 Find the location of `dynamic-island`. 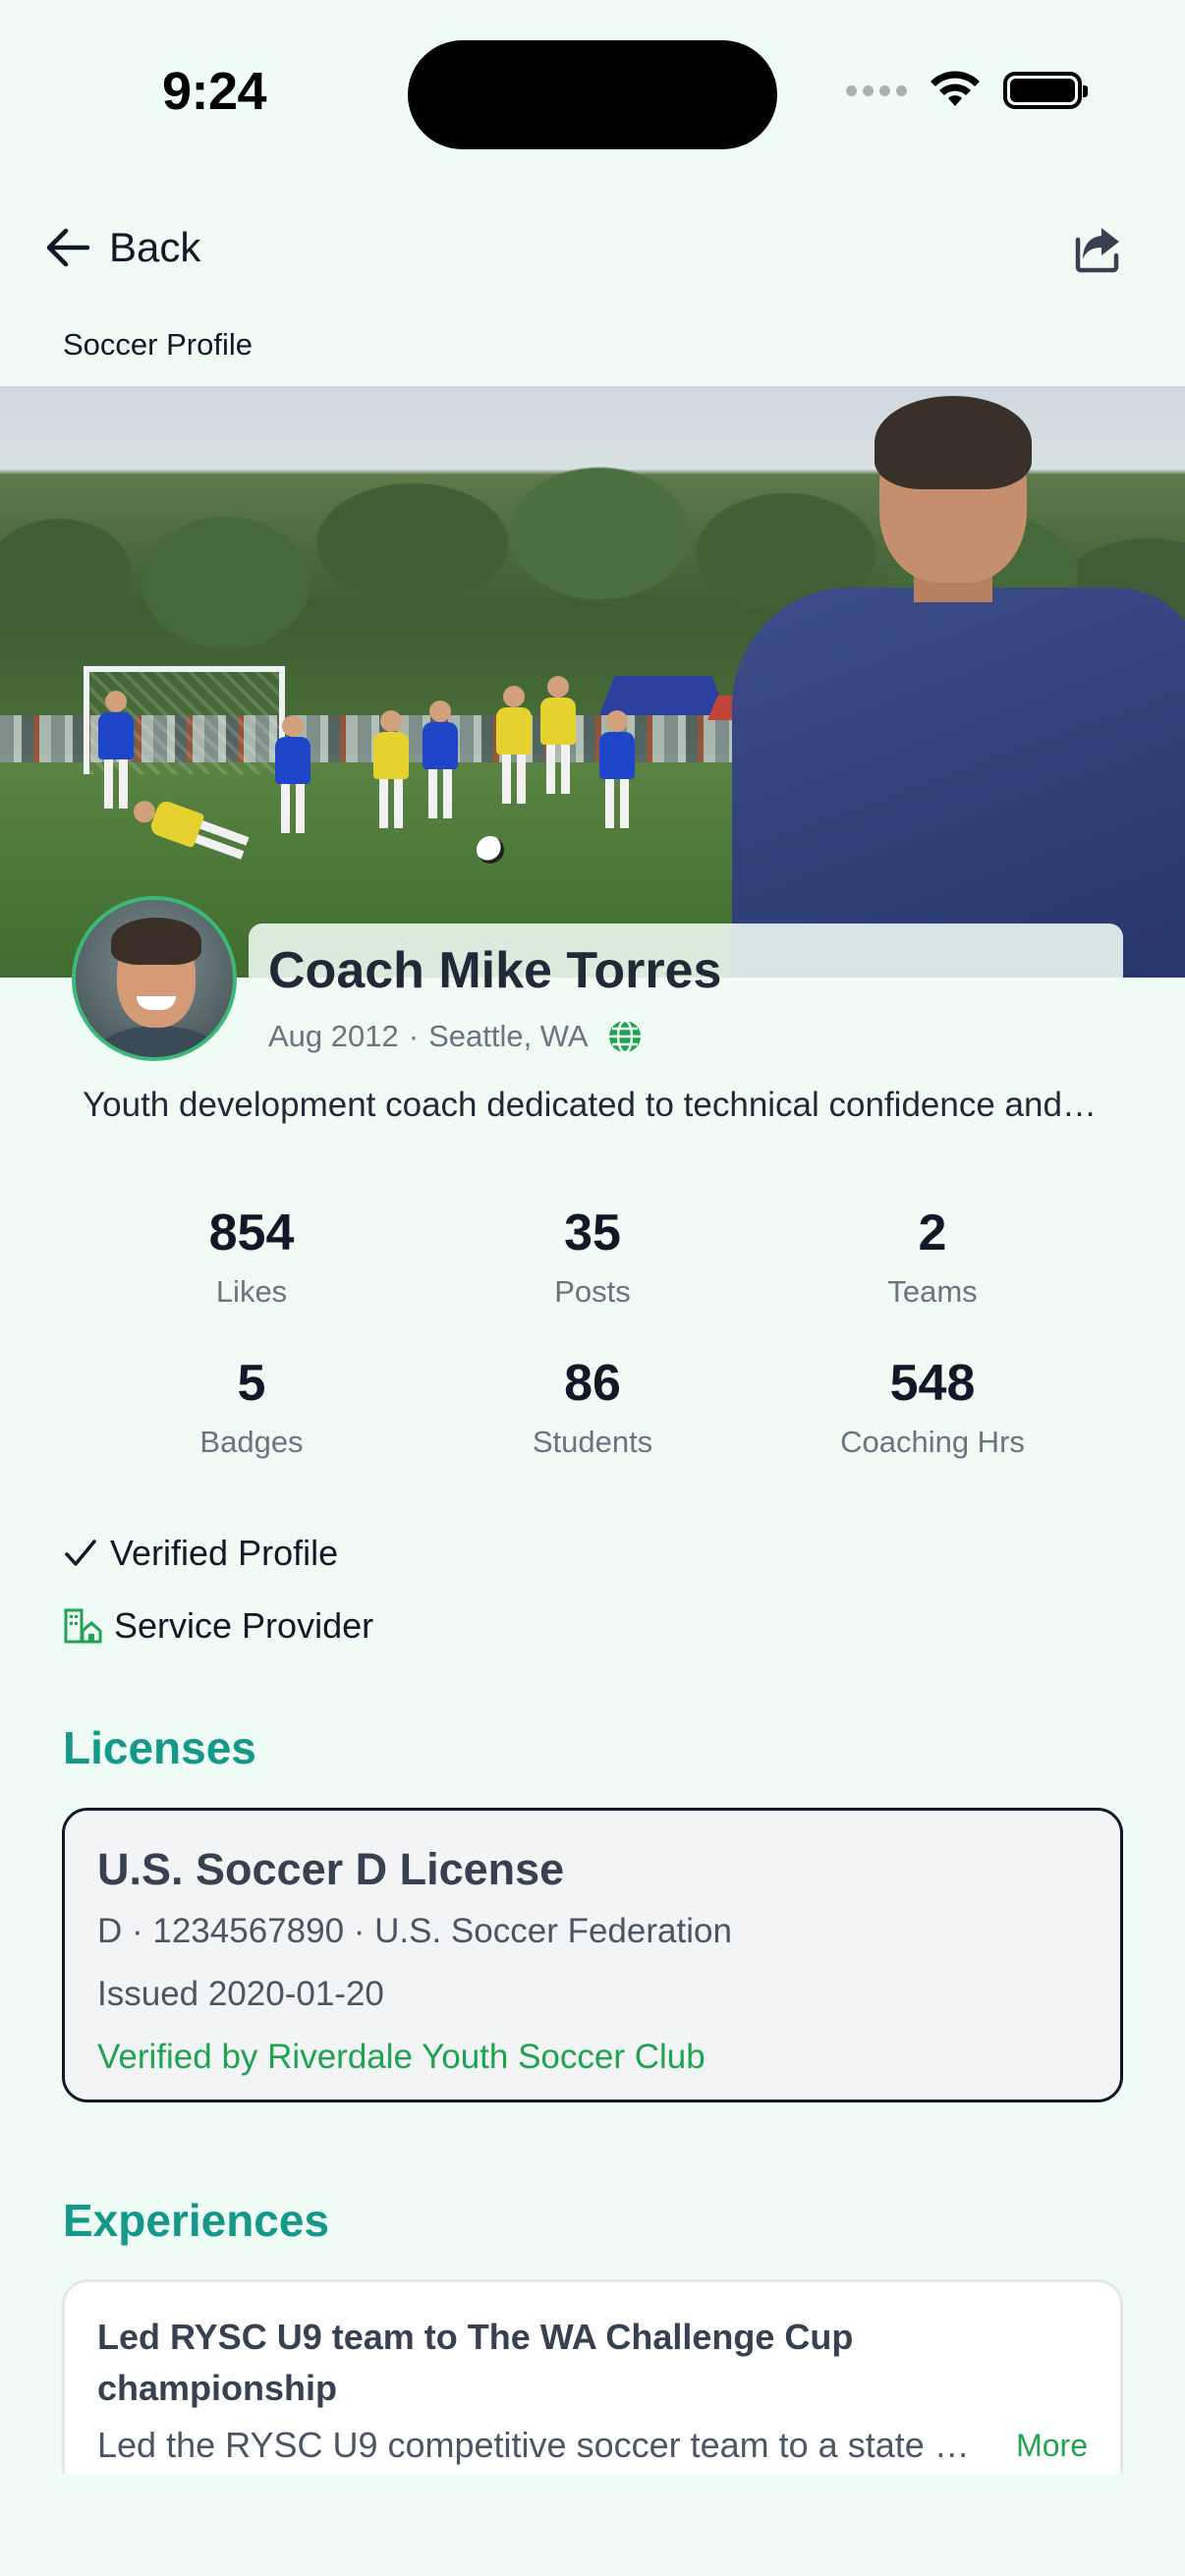

dynamic-island is located at coordinates (592, 94).